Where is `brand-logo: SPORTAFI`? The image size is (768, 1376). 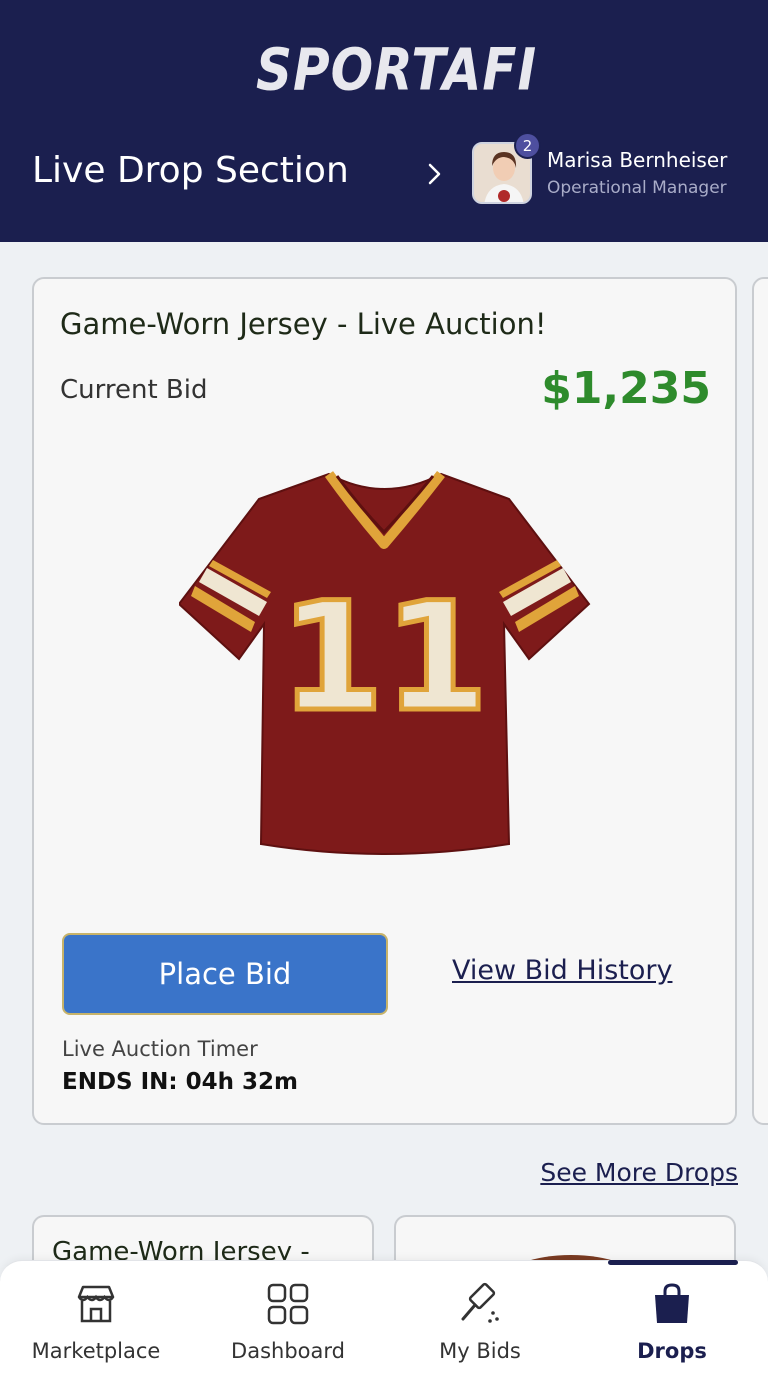 brand-logo: SPORTAFI is located at coordinates (391, 70).